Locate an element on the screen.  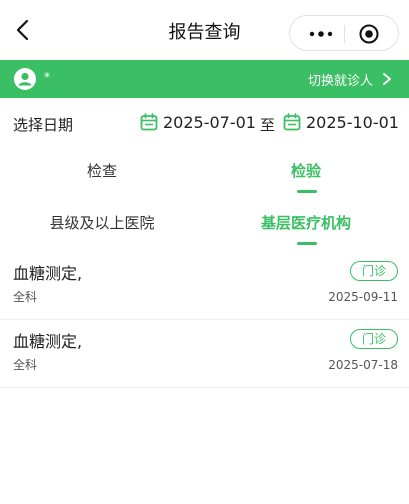
report-type-tabs: 检查 检验 is located at coordinates (204, 175).